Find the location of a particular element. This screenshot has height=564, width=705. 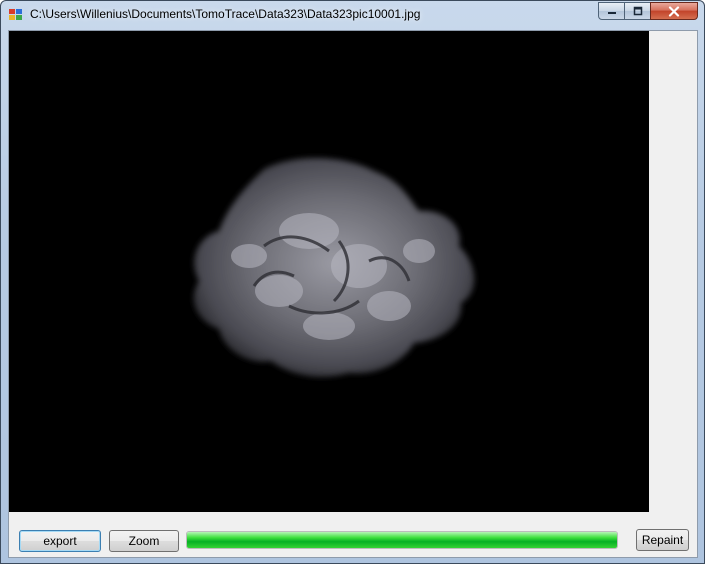

close-icon is located at coordinates (674, 11).